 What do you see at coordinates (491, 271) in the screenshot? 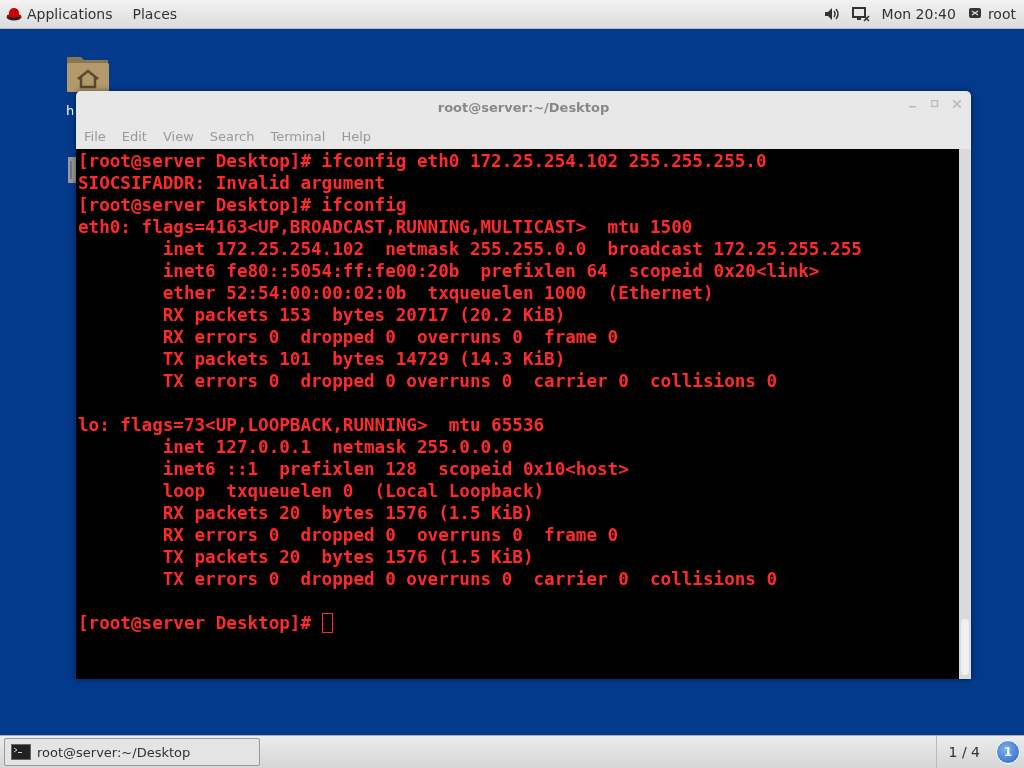
I see `terminal-line: inet6 fe80::5054:ff:fe00:20b prefixlen 64 scopeid 0x20<link>` at bounding box center [491, 271].